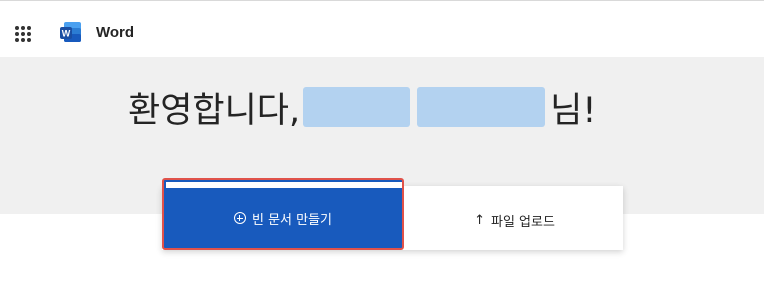 Image resolution: width=764 pixels, height=281 pixels. I want to click on redacted-first-name, so click(357, 107).